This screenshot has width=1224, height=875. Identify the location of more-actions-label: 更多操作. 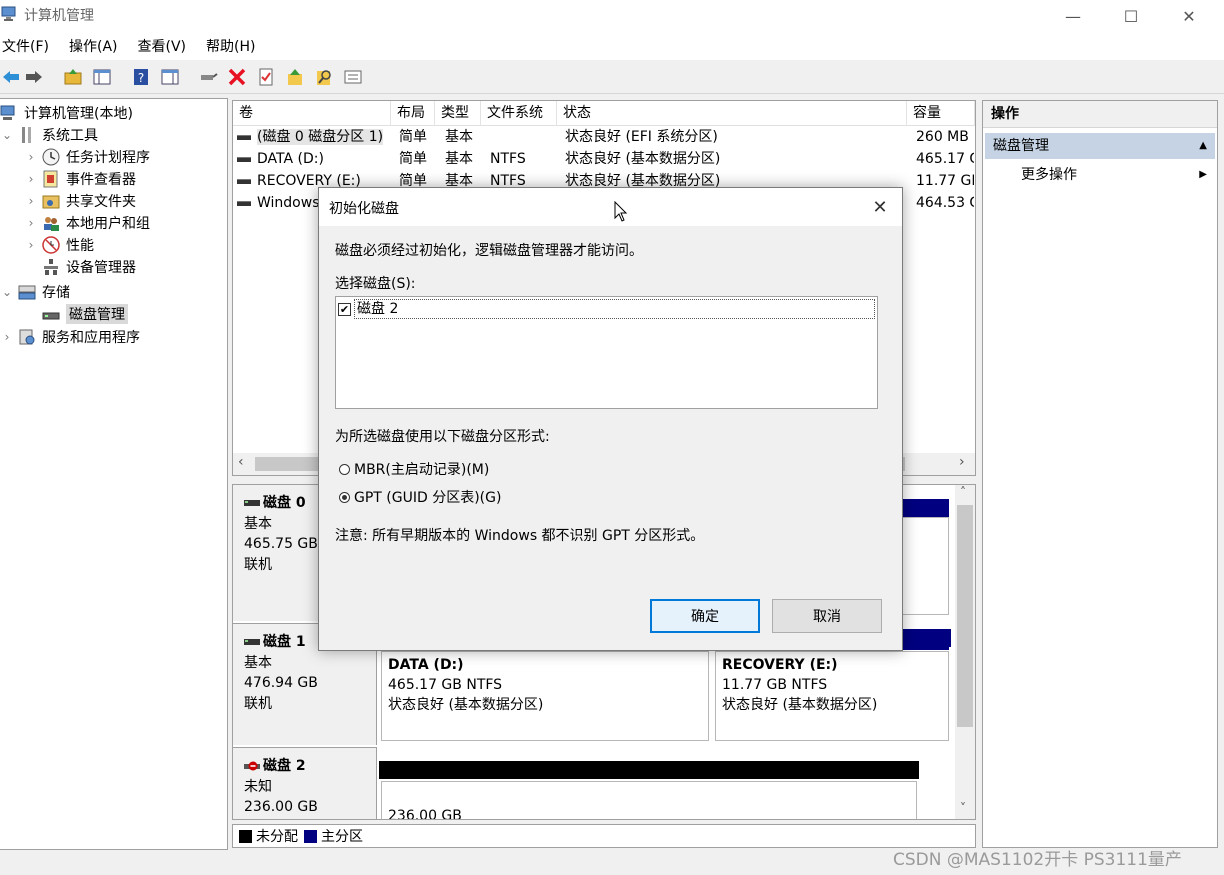
(1049, 175).